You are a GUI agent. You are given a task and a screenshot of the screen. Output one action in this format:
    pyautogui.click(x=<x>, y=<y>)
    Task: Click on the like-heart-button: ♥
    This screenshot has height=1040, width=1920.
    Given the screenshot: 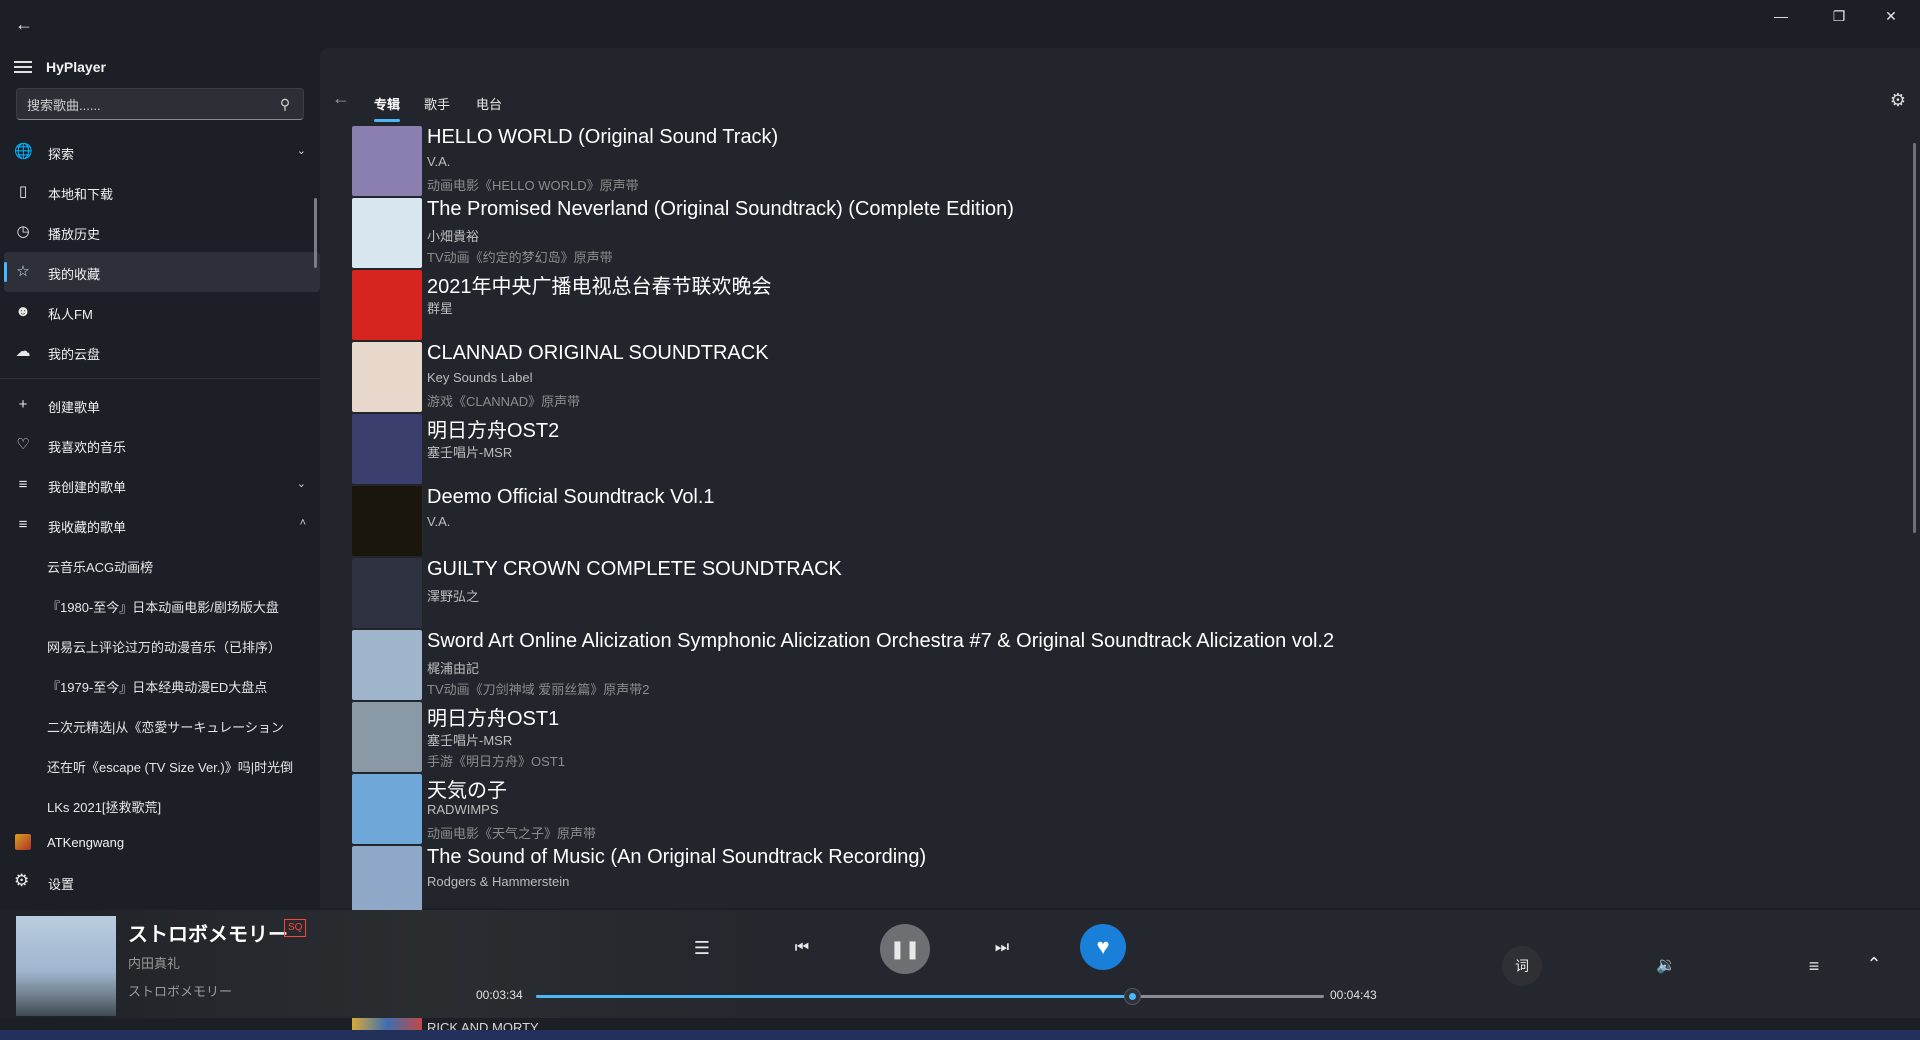 What is the action you would take?
    pyautogui.click(x=1103, y=947)
    